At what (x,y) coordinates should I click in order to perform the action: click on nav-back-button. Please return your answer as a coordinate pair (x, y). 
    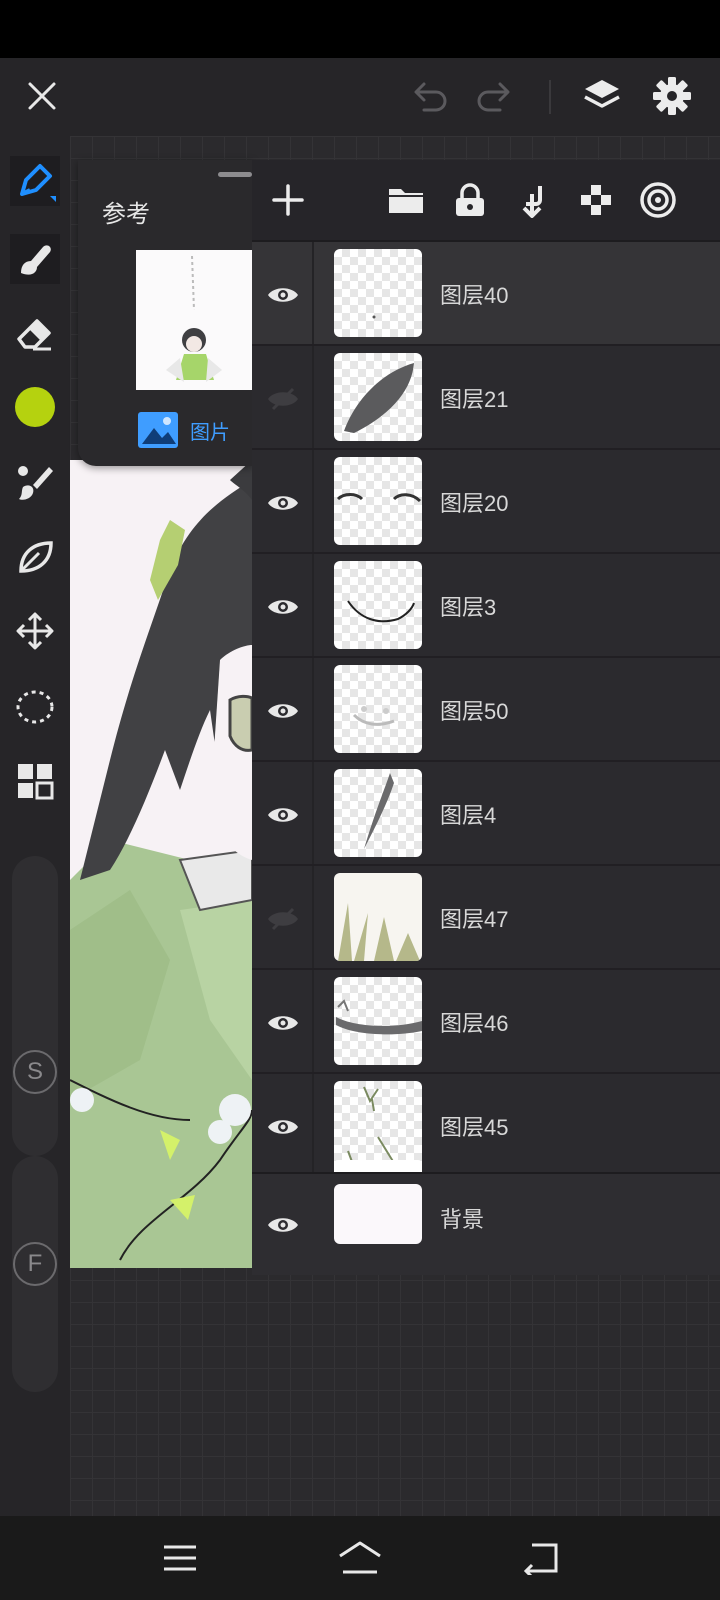
    Looking at the image, I should click on (540, 1558).